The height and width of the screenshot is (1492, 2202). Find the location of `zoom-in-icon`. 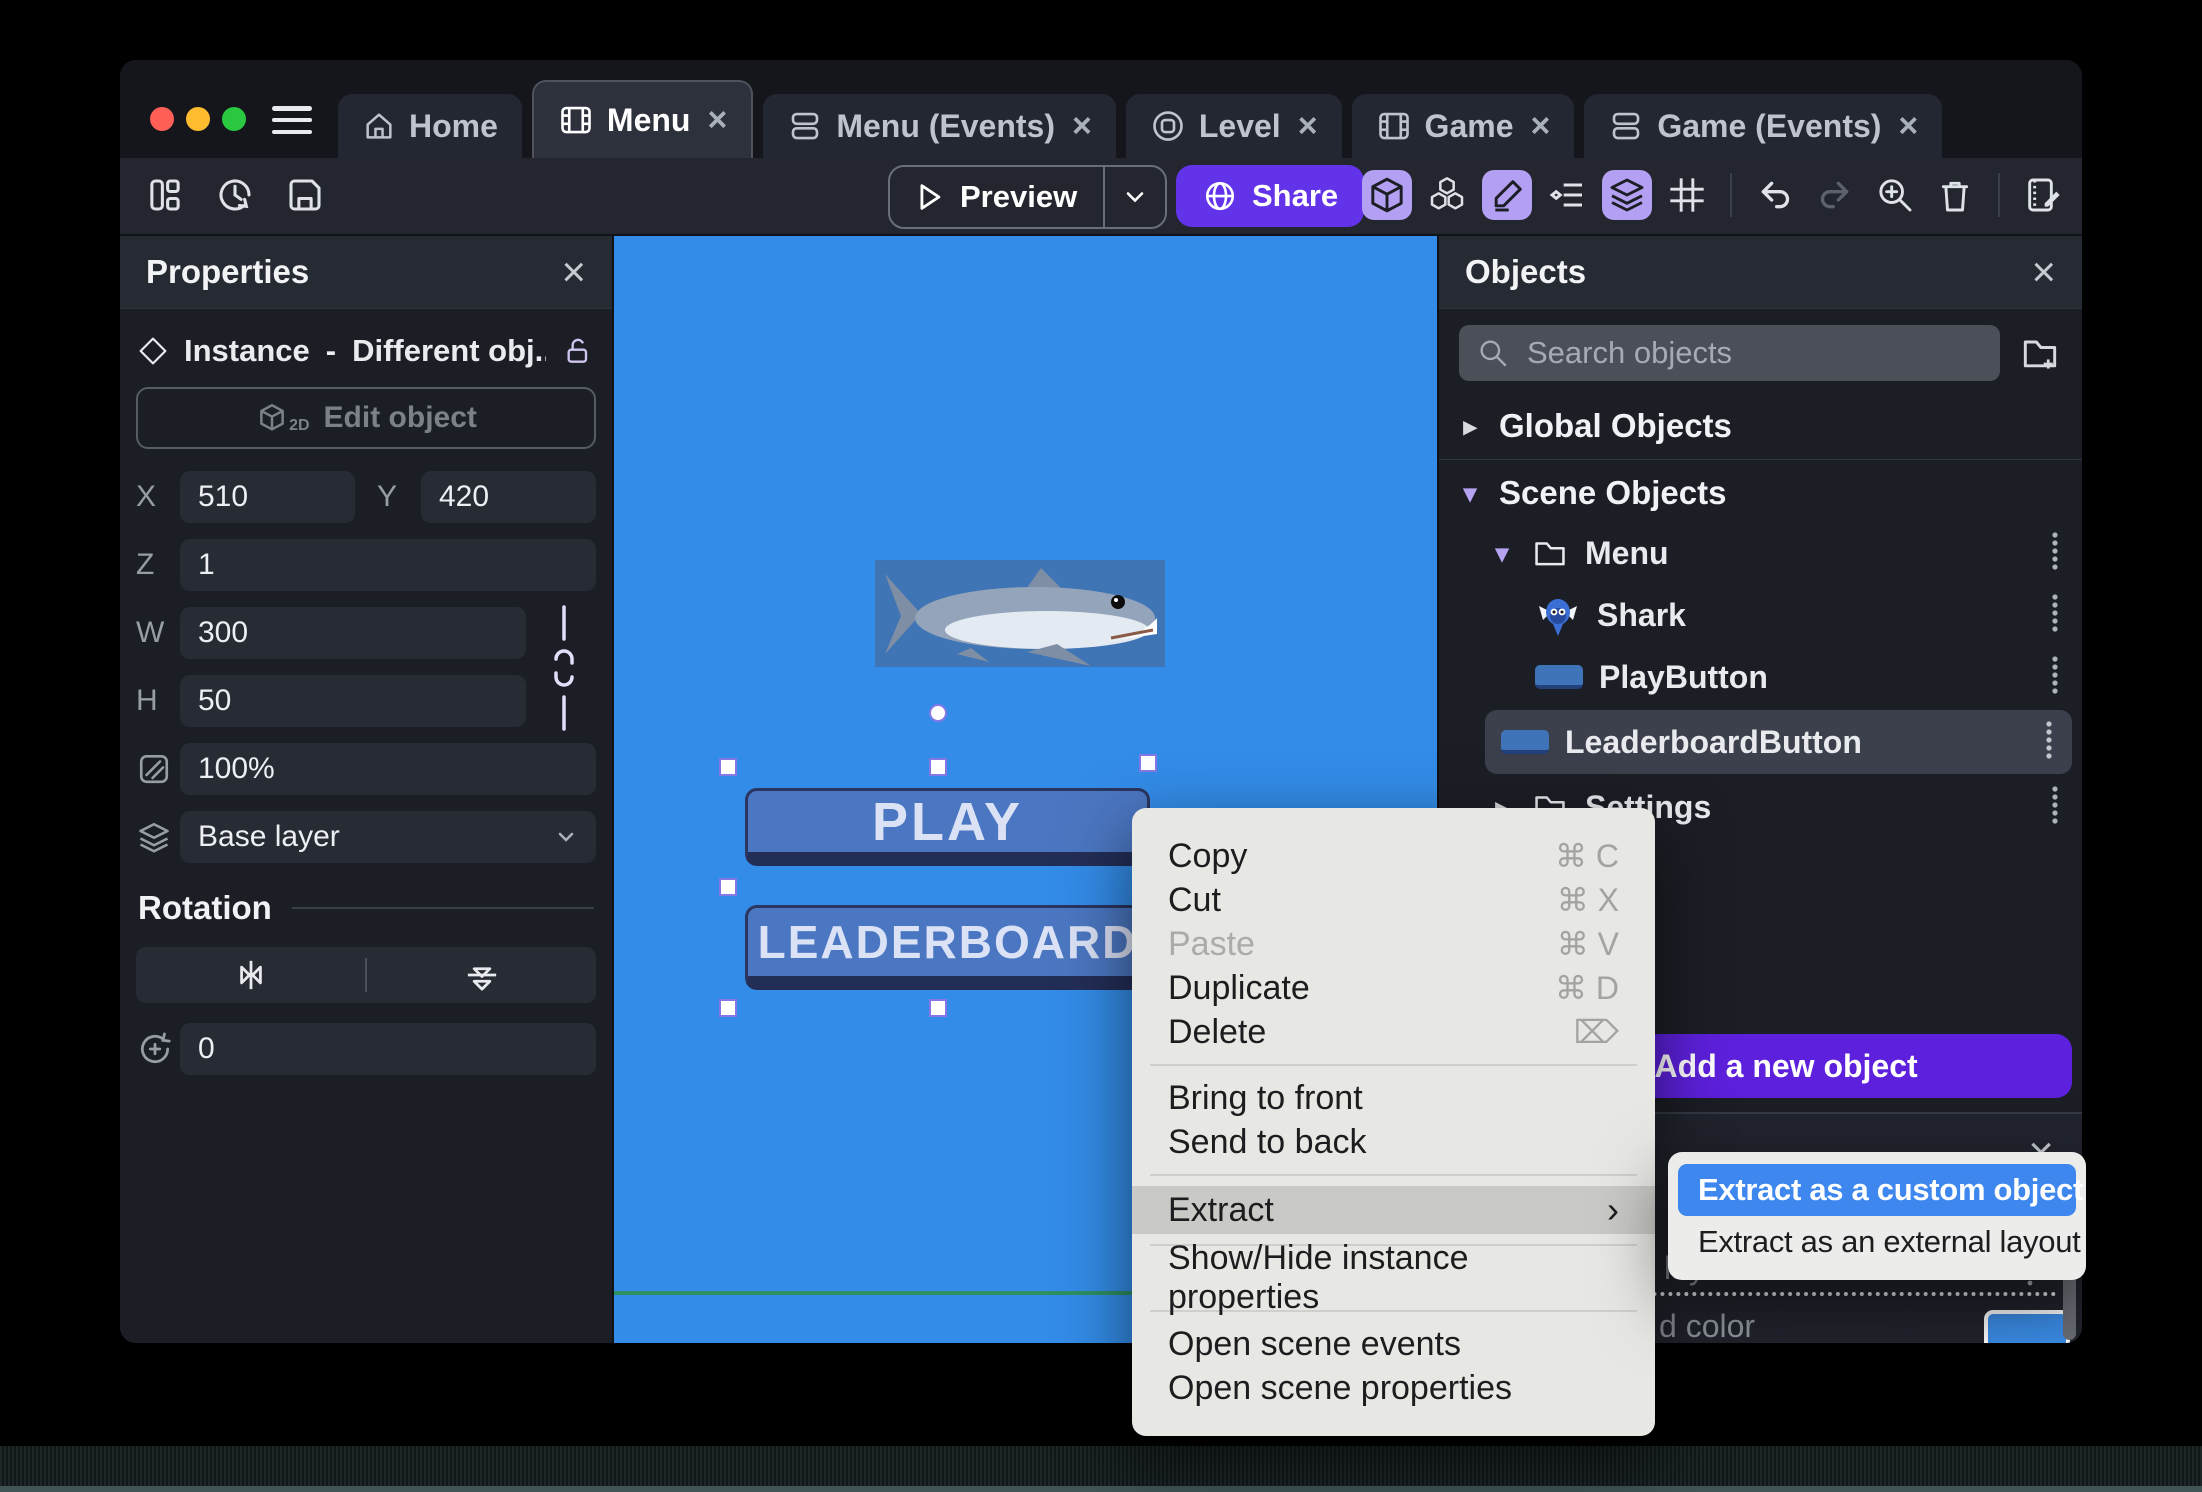

zoom-in-icon is located at coordinates (1895, 195).